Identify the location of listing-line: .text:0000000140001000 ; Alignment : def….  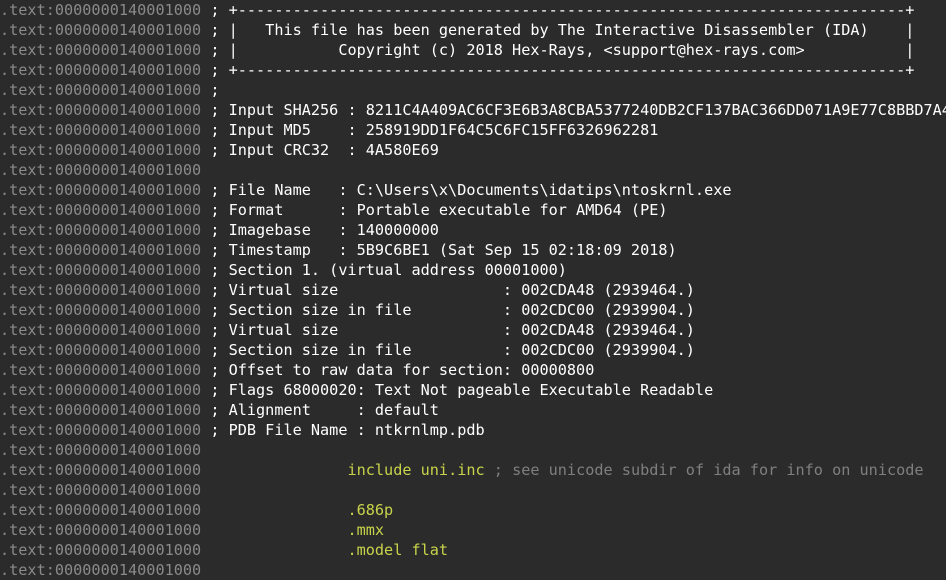
(473, 410).